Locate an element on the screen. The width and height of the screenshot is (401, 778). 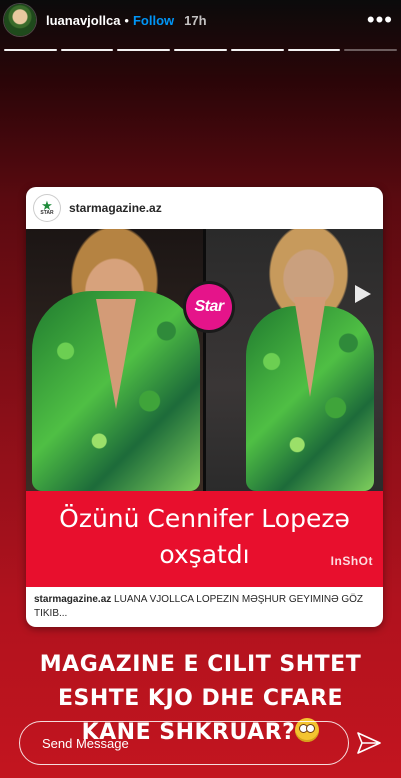
story-progress is located at coordinates (201, 50).